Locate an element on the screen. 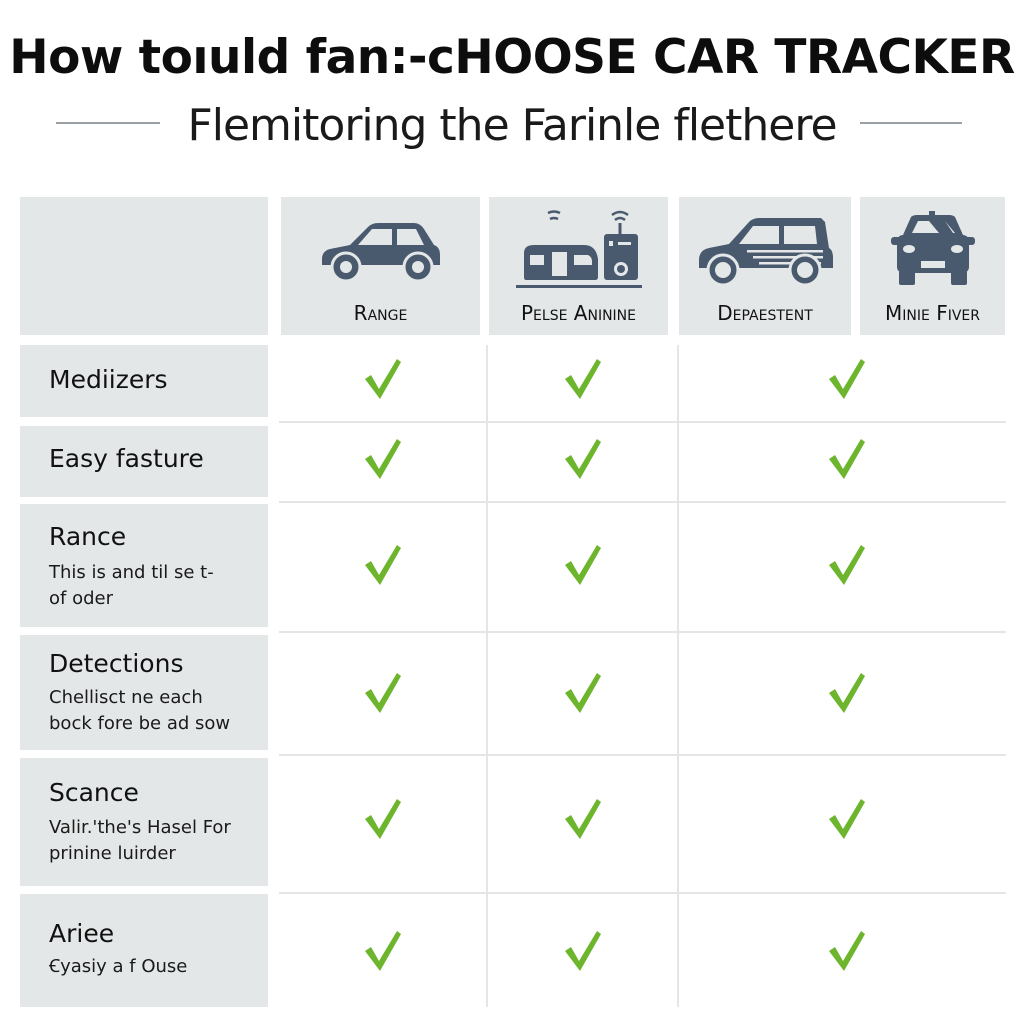 The image size is (1024, 1024). feature-description: Chellisct ne each bock fore be ad sow is located at coordinates (140, 710).